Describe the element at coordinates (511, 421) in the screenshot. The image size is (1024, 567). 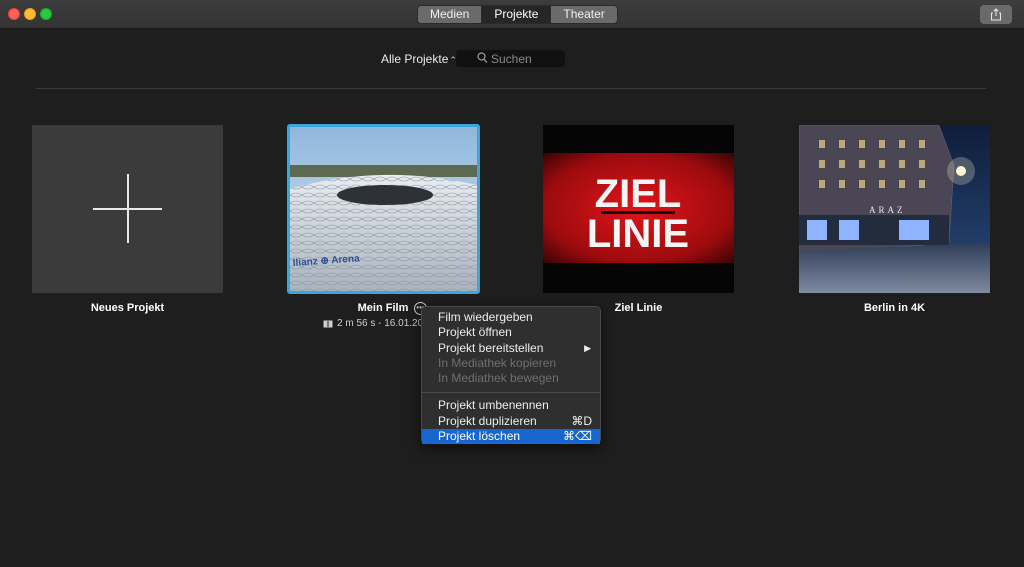
I see `menu-item-projekt-duplizieren: Projekt duplizieren ⌘D` at that location.